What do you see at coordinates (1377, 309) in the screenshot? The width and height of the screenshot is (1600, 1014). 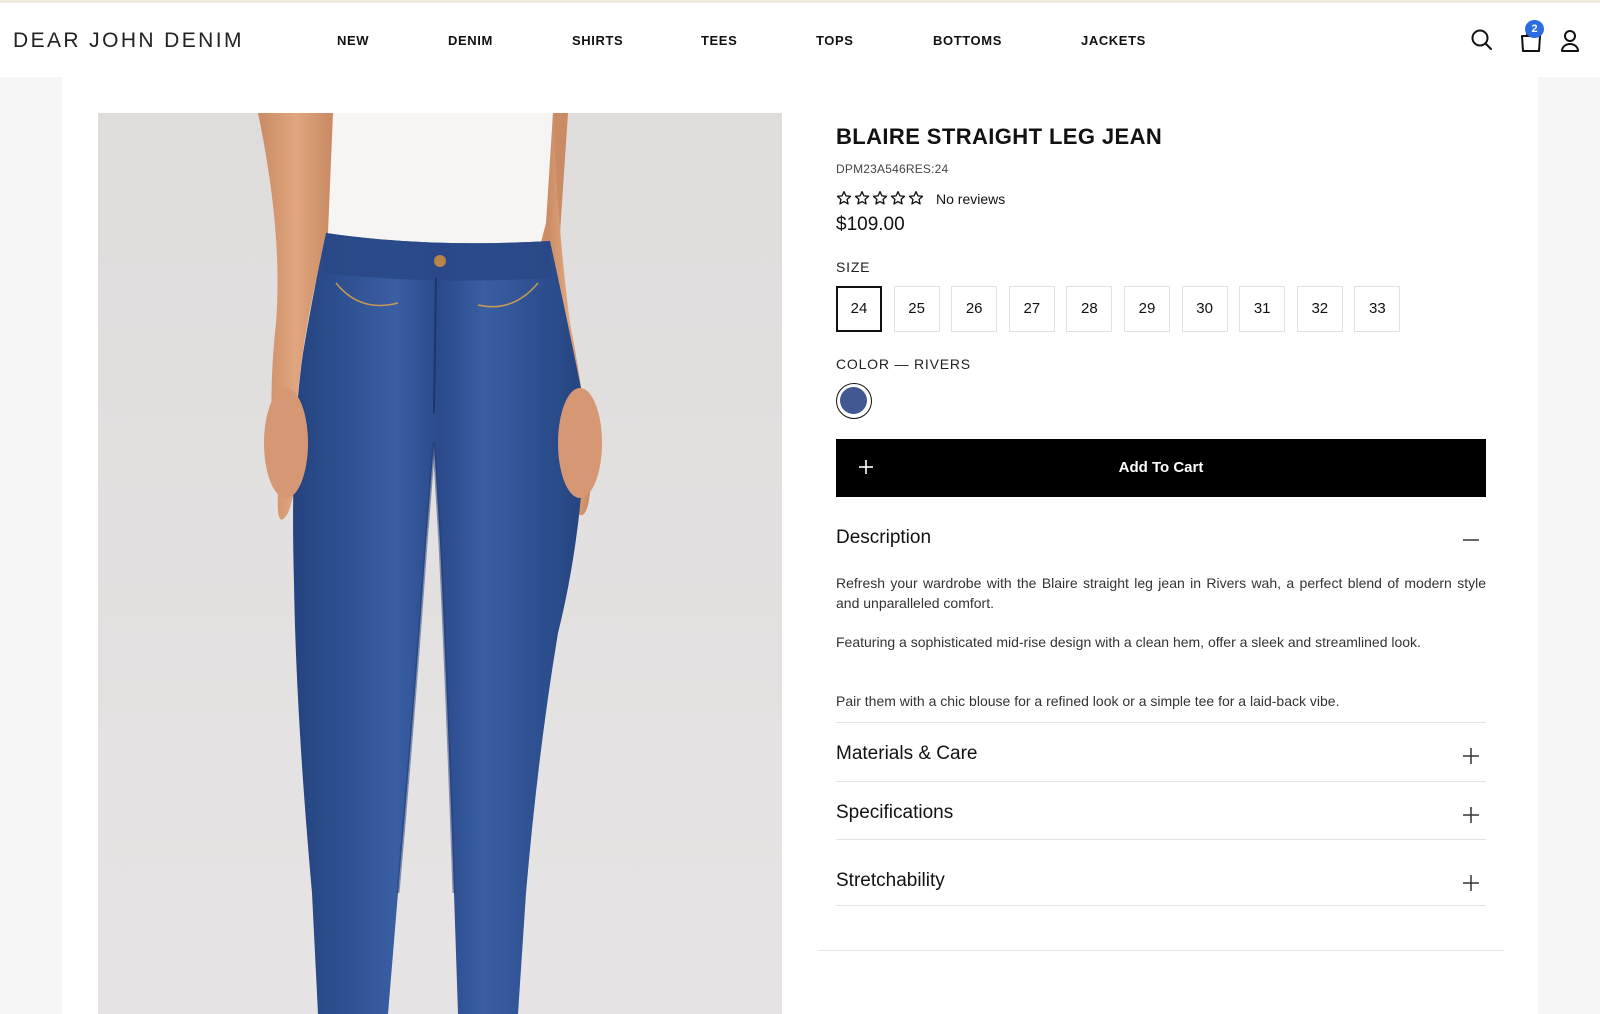 I see `size-option-33: 33` at bounding box center [1377, 309].